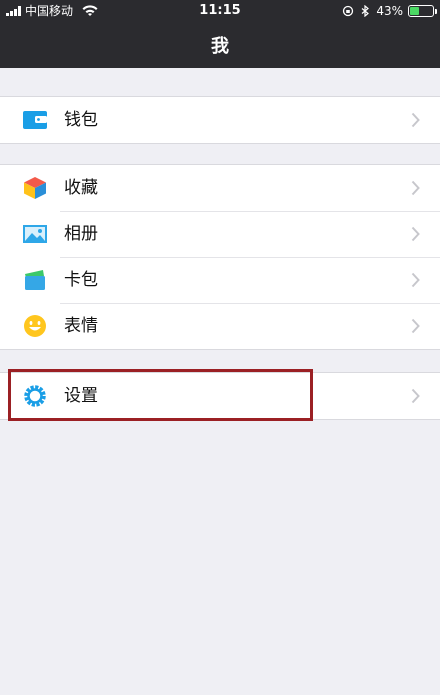 The height and width of the screenshot is (695, 440). Describe the element at coordinates (422, 11) in the screenshot. I see `battery-icon` at that location.